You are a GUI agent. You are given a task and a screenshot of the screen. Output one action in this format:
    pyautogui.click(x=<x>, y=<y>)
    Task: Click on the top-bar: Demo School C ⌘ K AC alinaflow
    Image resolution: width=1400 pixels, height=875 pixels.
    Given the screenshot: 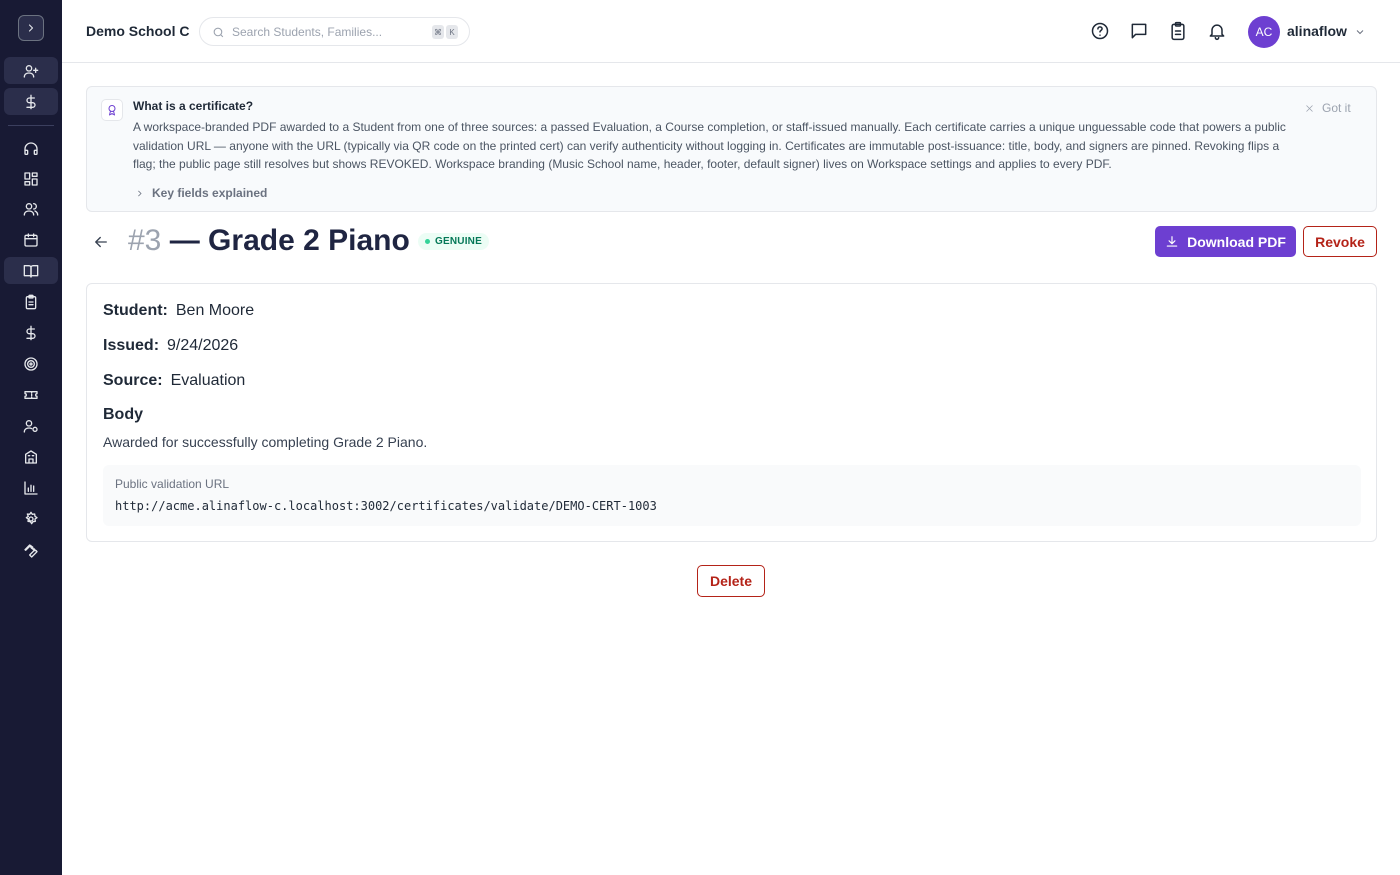 What is the action you would take?
    pyautogui.click(x=731, y=31)
    